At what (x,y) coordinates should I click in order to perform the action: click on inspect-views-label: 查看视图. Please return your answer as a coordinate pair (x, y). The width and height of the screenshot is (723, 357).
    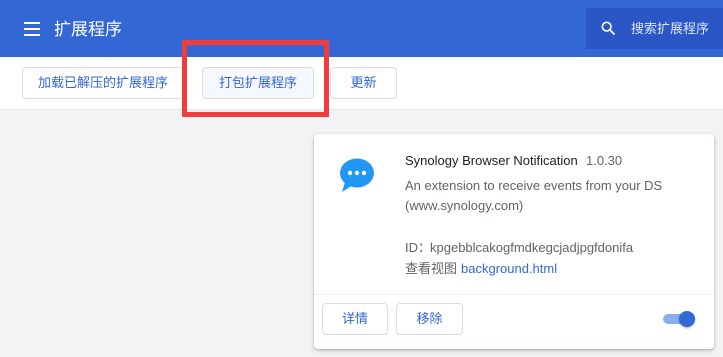
    Looking at the image, I should click on (431, 268).